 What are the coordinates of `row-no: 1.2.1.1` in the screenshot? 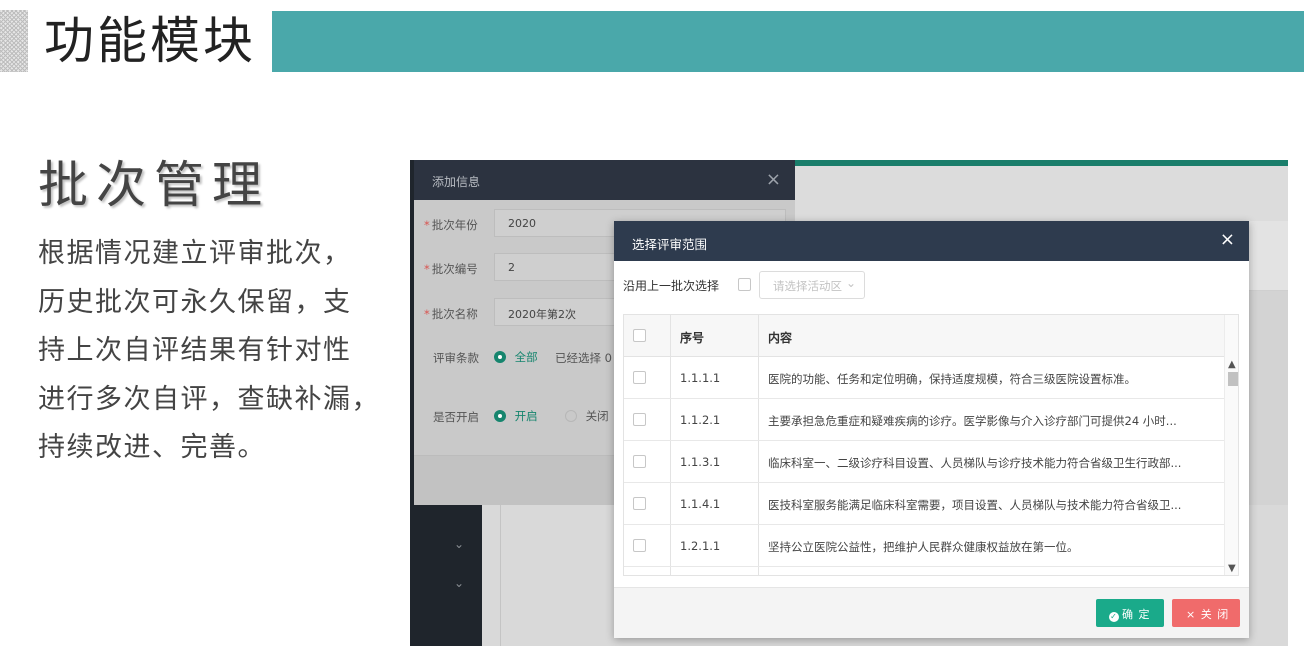 It's located at (715, 545).